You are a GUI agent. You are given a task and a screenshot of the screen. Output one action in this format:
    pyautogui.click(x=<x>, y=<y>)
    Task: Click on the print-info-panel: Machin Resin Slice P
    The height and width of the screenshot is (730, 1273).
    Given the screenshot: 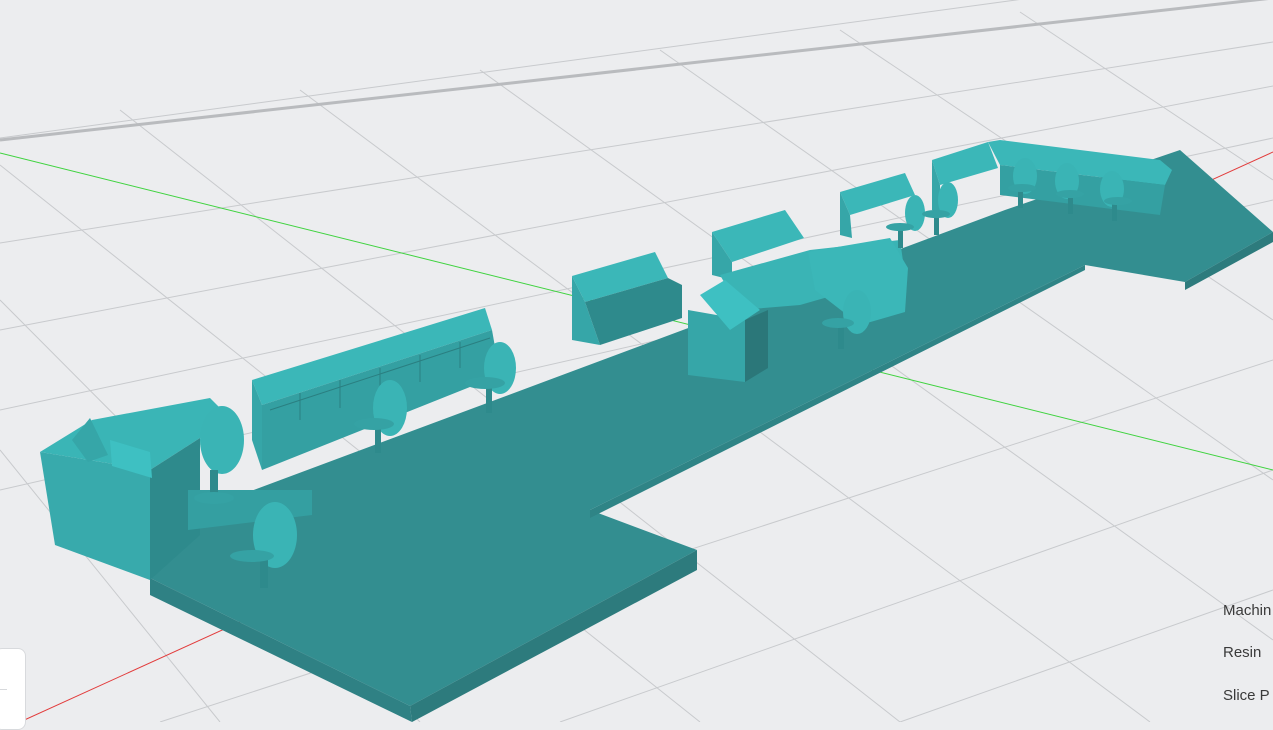 What is the action you would take?
    pyautogui.click(x=1248, y=661)
    